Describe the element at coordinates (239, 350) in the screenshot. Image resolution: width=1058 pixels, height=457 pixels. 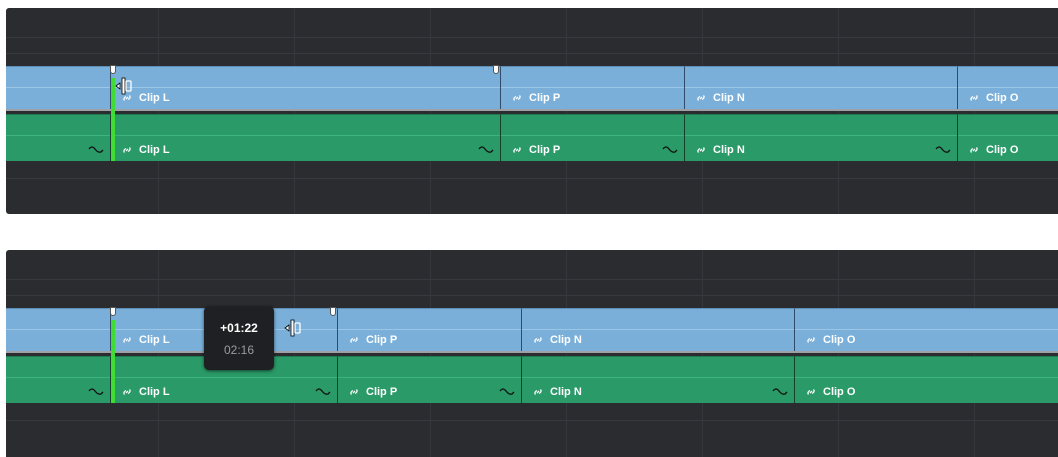
I see `clip-duration-label: 02:16` at that location.